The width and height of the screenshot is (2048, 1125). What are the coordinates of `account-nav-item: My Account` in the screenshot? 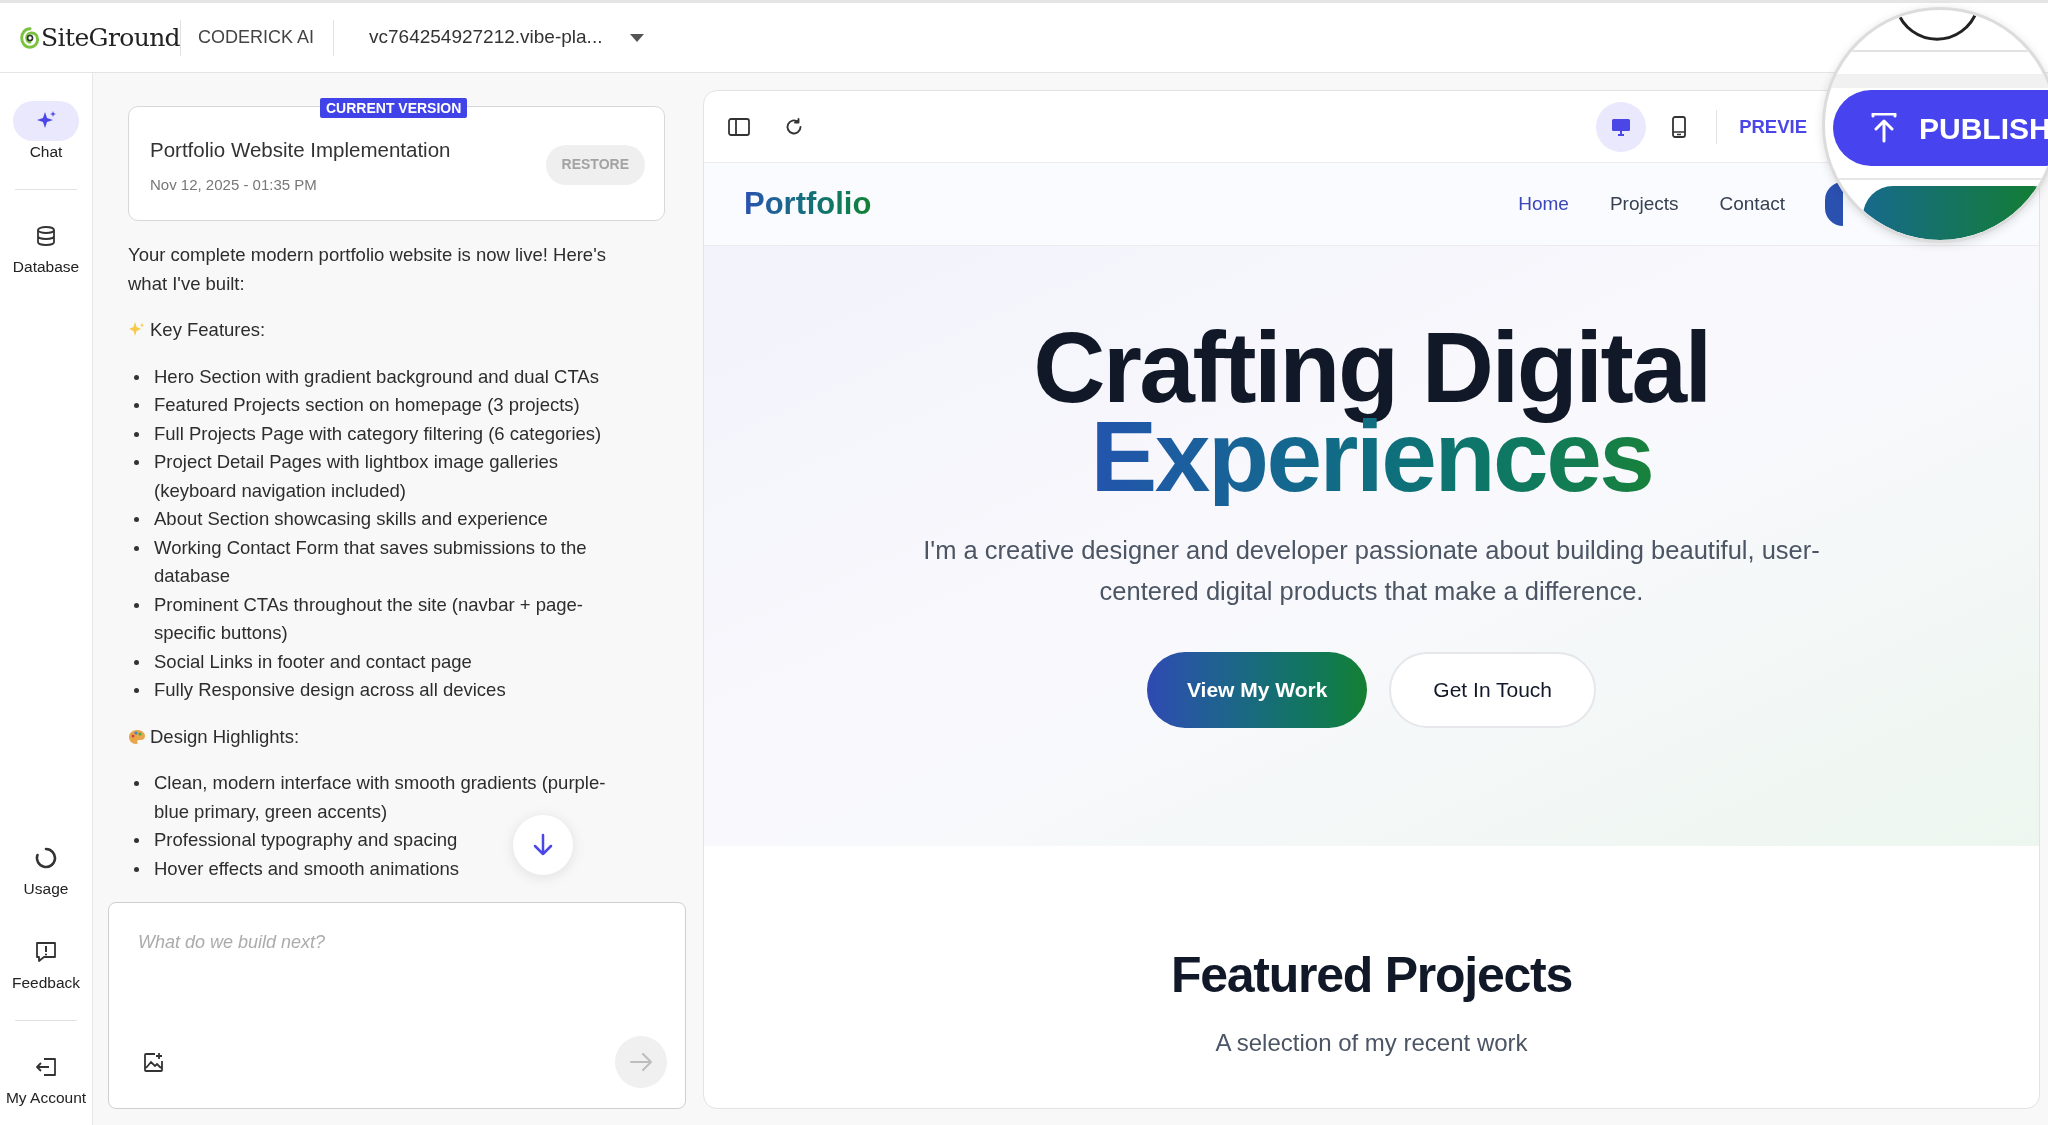 It's located at (46, 1078).